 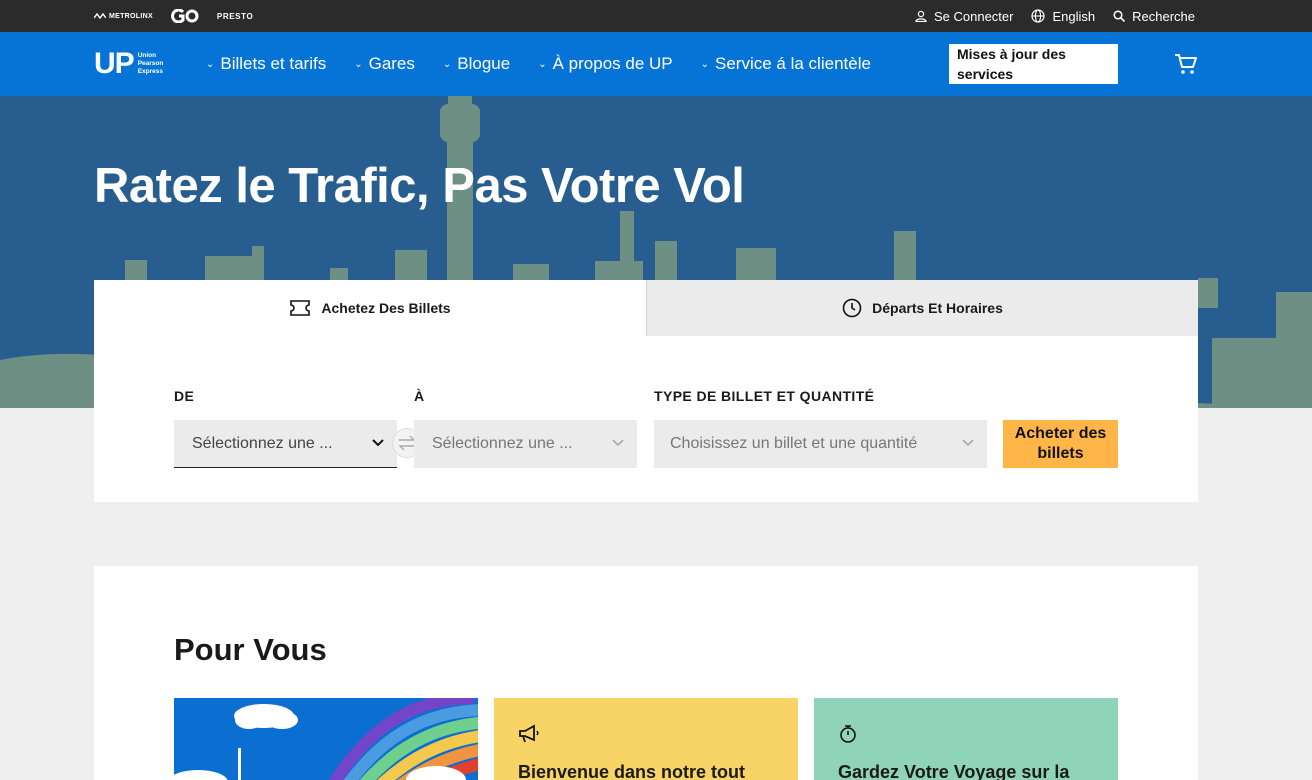 I want to click on rainbow-skyline-image, so click(x=326, y=739).